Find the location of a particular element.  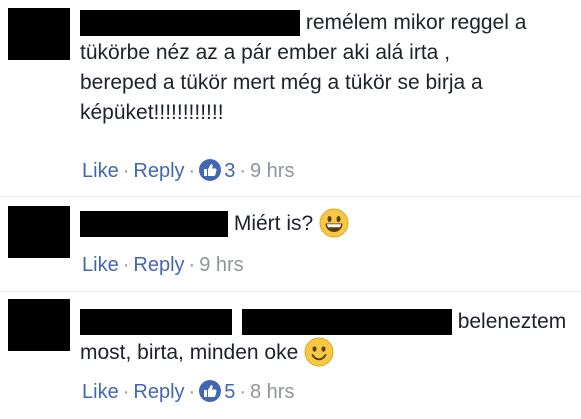

smiling-face-icon is located at coordinates (319, 356).